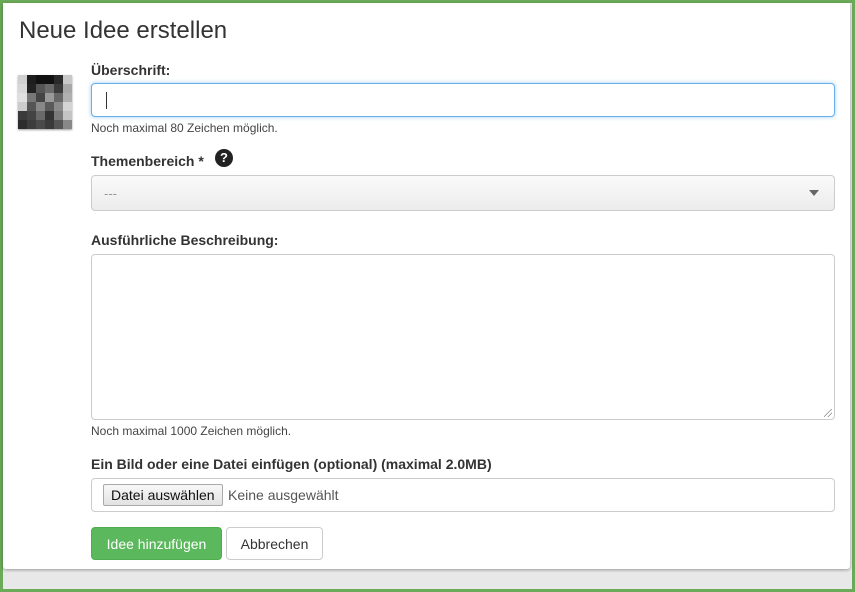  What do you see at coordinates (123, 30) in the screenshot?
I see `dialog-title: Neue Idee erstellen` at bounding box center [123, 30].